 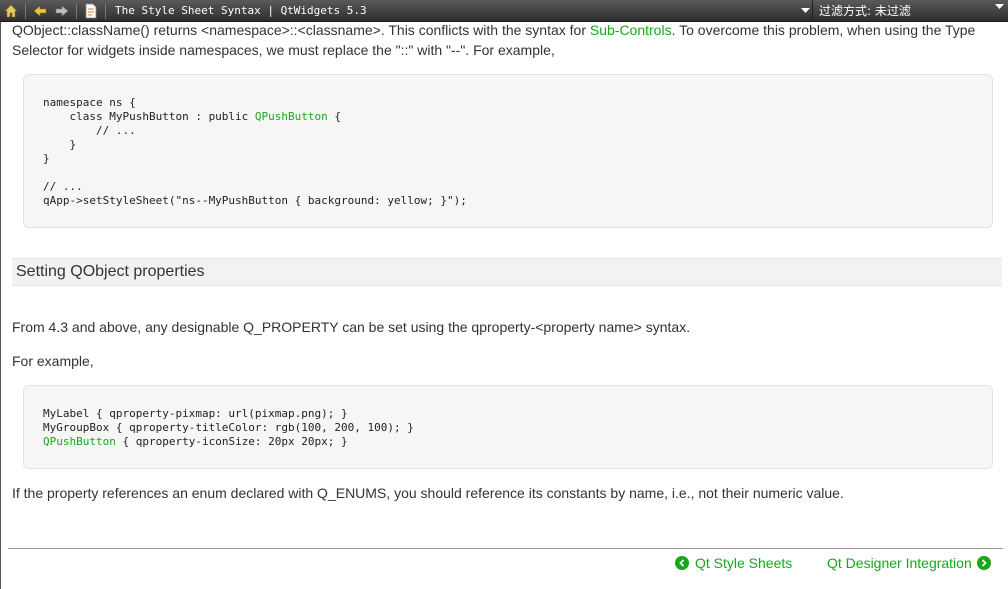 I want to click on filter-label: 过滤方式: 未过滤, so click(x=865, y=11).